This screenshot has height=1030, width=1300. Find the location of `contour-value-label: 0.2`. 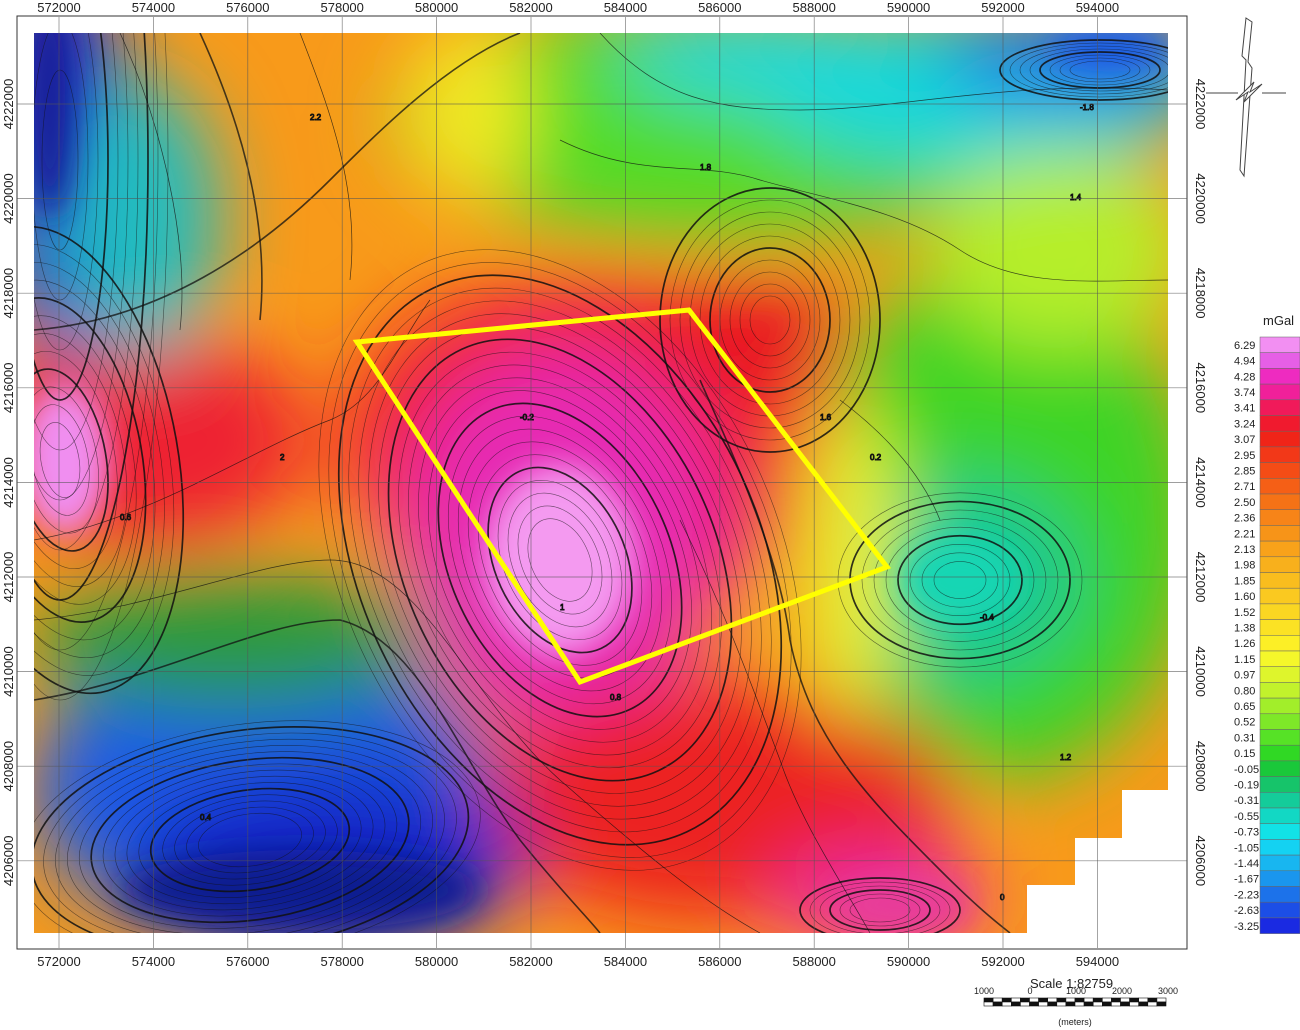

contour-value-label: 0.2 is located at coordinates (876, 457).